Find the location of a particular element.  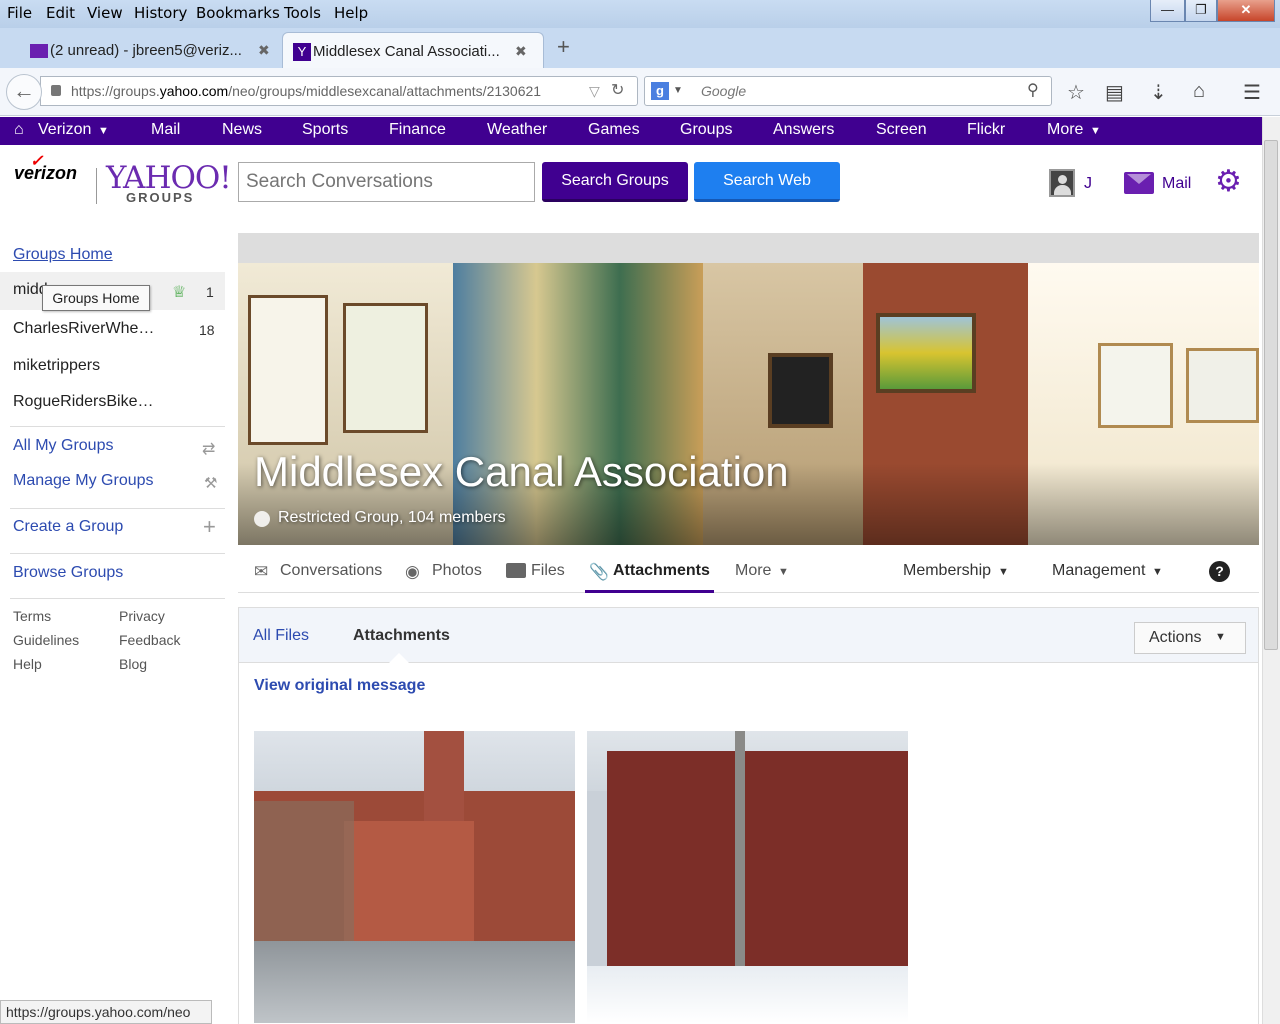

bookmark-star-icon: ☆ is located at coordinates (1076, 92).